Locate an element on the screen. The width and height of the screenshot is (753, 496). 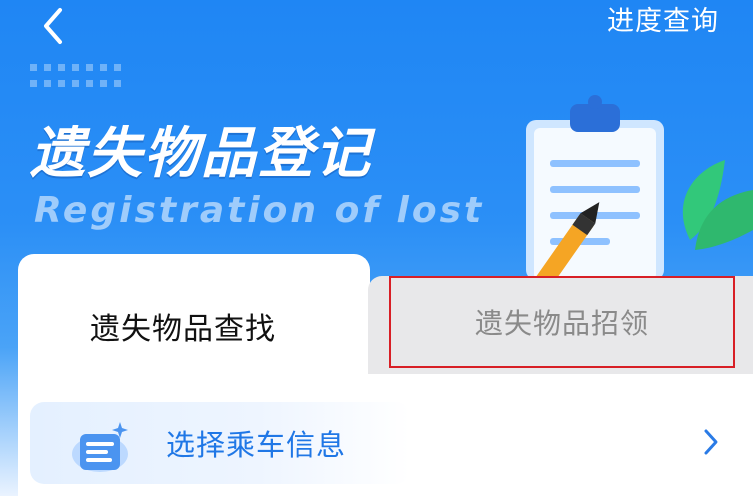
top-bar: 进度查询 is located at coordinates (376, 23).